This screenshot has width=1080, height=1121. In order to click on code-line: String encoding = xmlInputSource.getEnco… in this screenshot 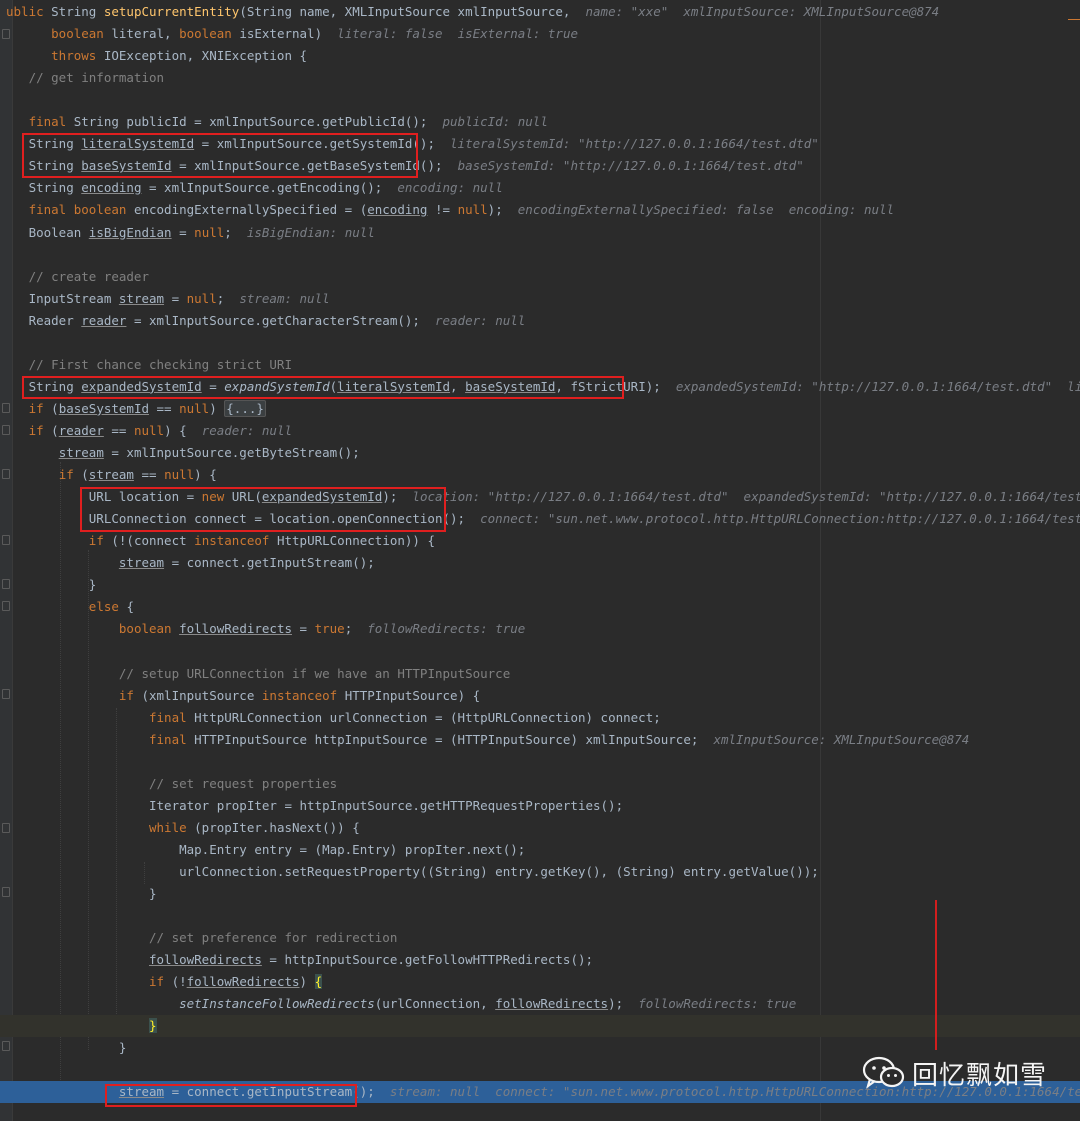, I will do `click(540, 188)`.